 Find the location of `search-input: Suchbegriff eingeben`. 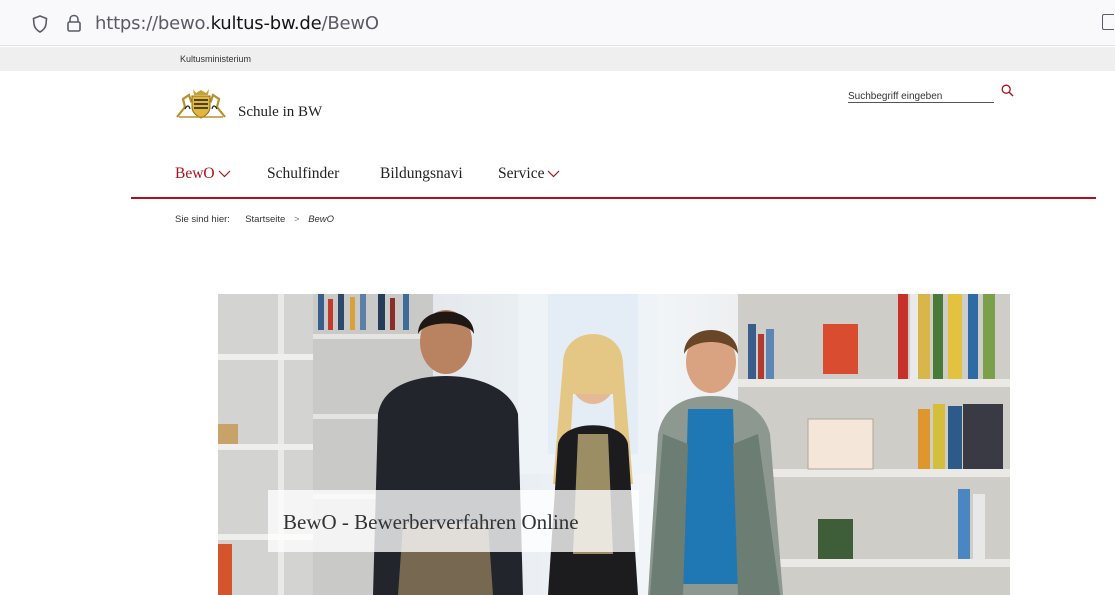

search-input: Suchbegriff eingeben is located at coordinates (921, 94).